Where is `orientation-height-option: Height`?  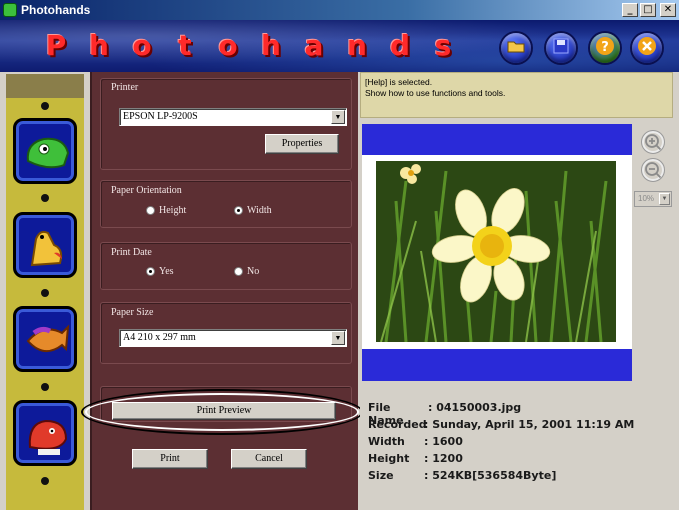
orientation-height-option: Height is located at coordinates (166, 210).